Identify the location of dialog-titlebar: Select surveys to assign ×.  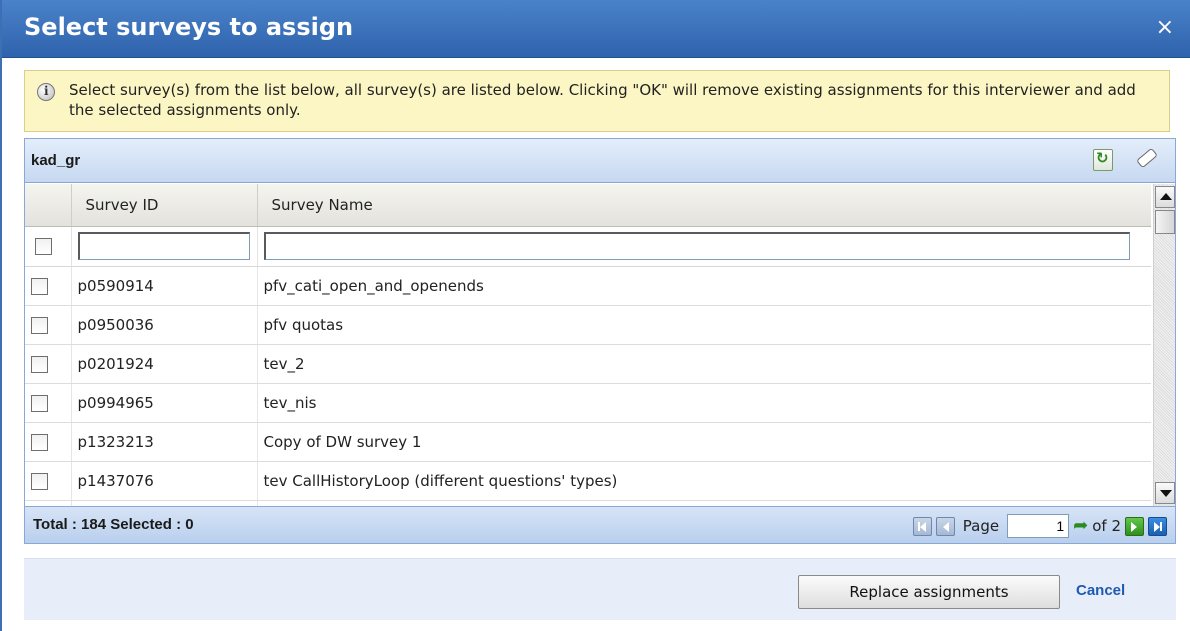
(596, 29).